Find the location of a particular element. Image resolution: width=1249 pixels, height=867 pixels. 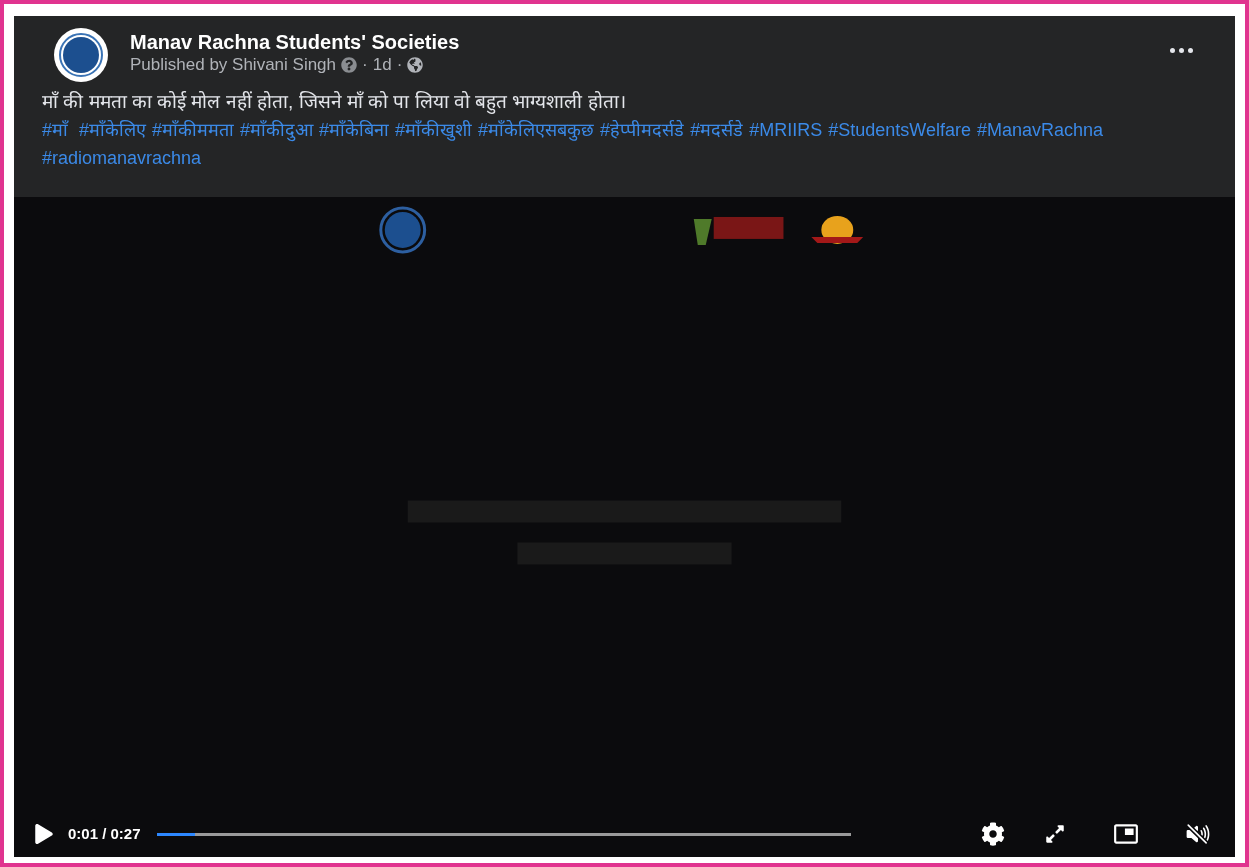

publisher-text: Published by Shivani Singh is located at coordinates (233, 65).